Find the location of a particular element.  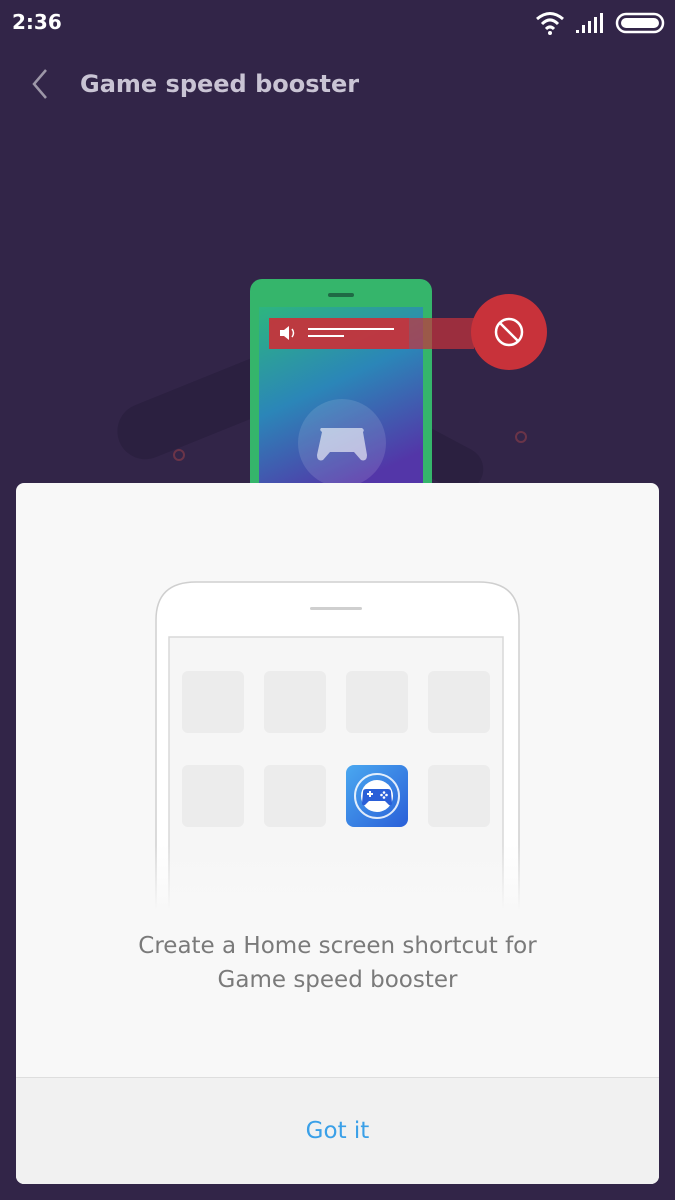

app-header: Game speed booster is located at coordinates (337, 85).